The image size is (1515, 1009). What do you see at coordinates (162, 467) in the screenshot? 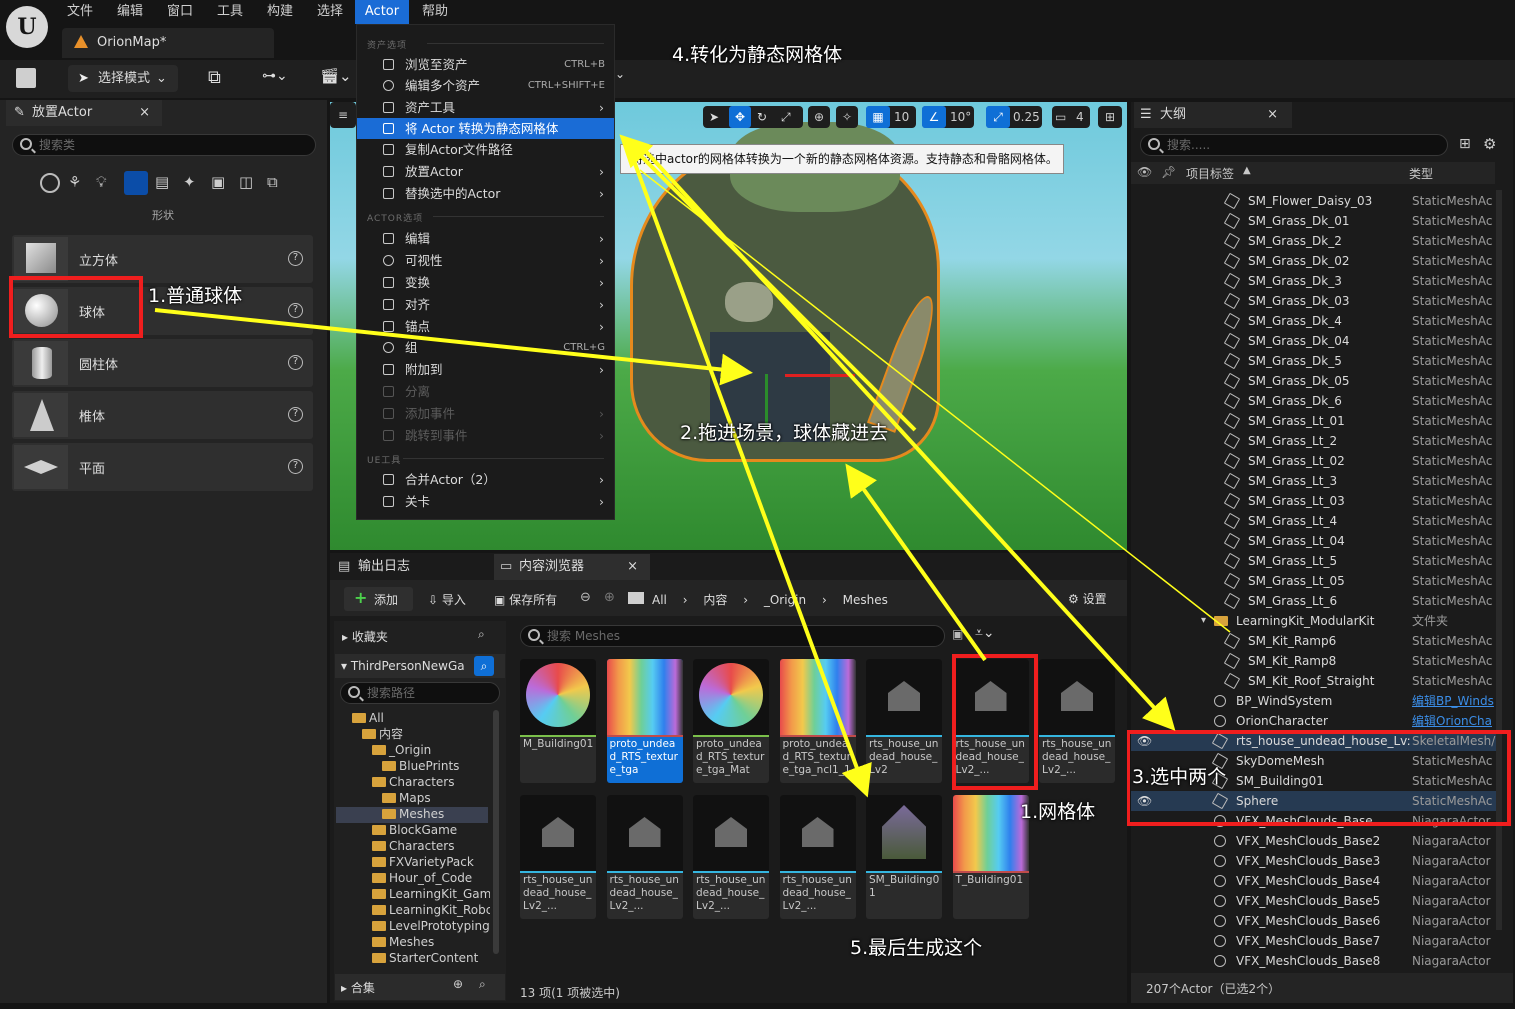
I see `shape-plane: 平面 ?` at bounding box center [162, 467].